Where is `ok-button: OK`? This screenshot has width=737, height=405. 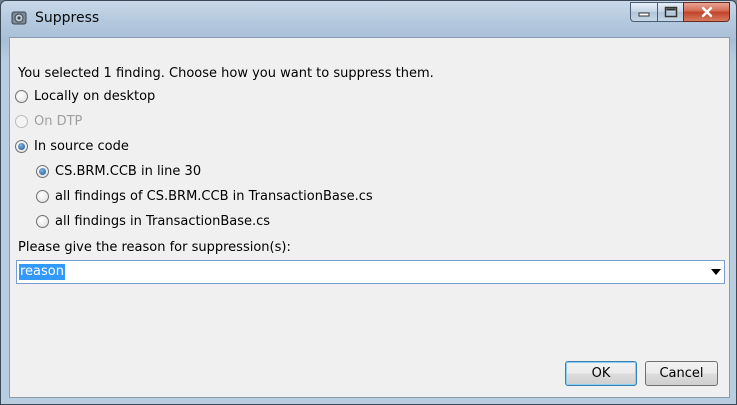 ok-button: OK is located at coordinates (601, 373).